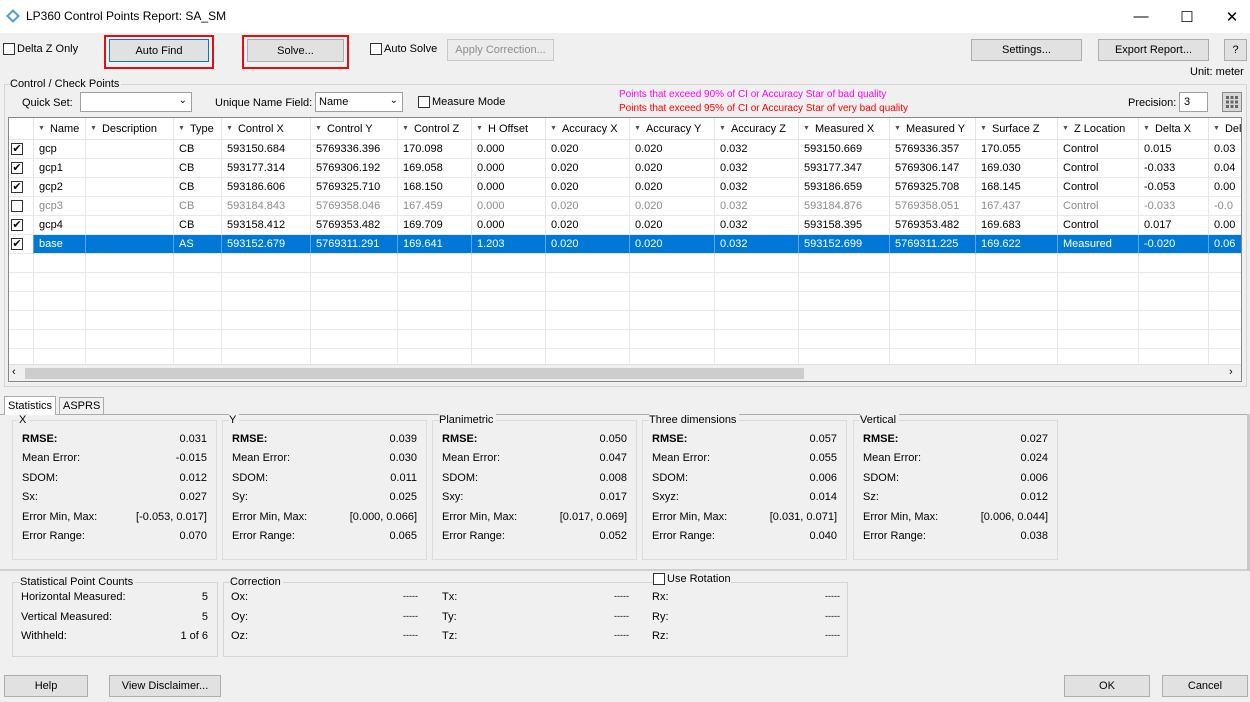  Describe the element at coordinates (60, 129) in the screenshot. I see `column-header: ▼ Name` at that location.